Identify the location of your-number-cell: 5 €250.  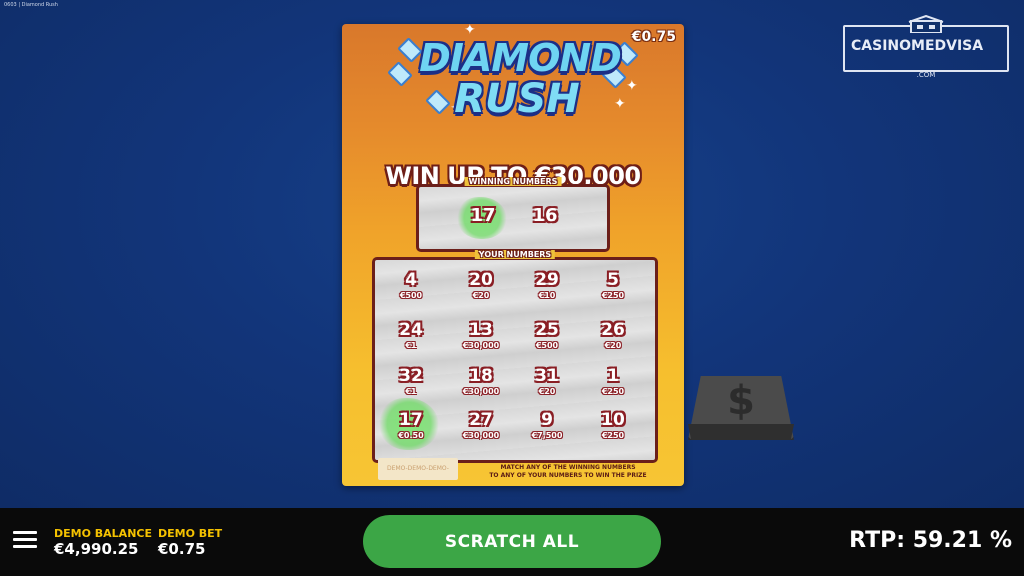
(613, 285).